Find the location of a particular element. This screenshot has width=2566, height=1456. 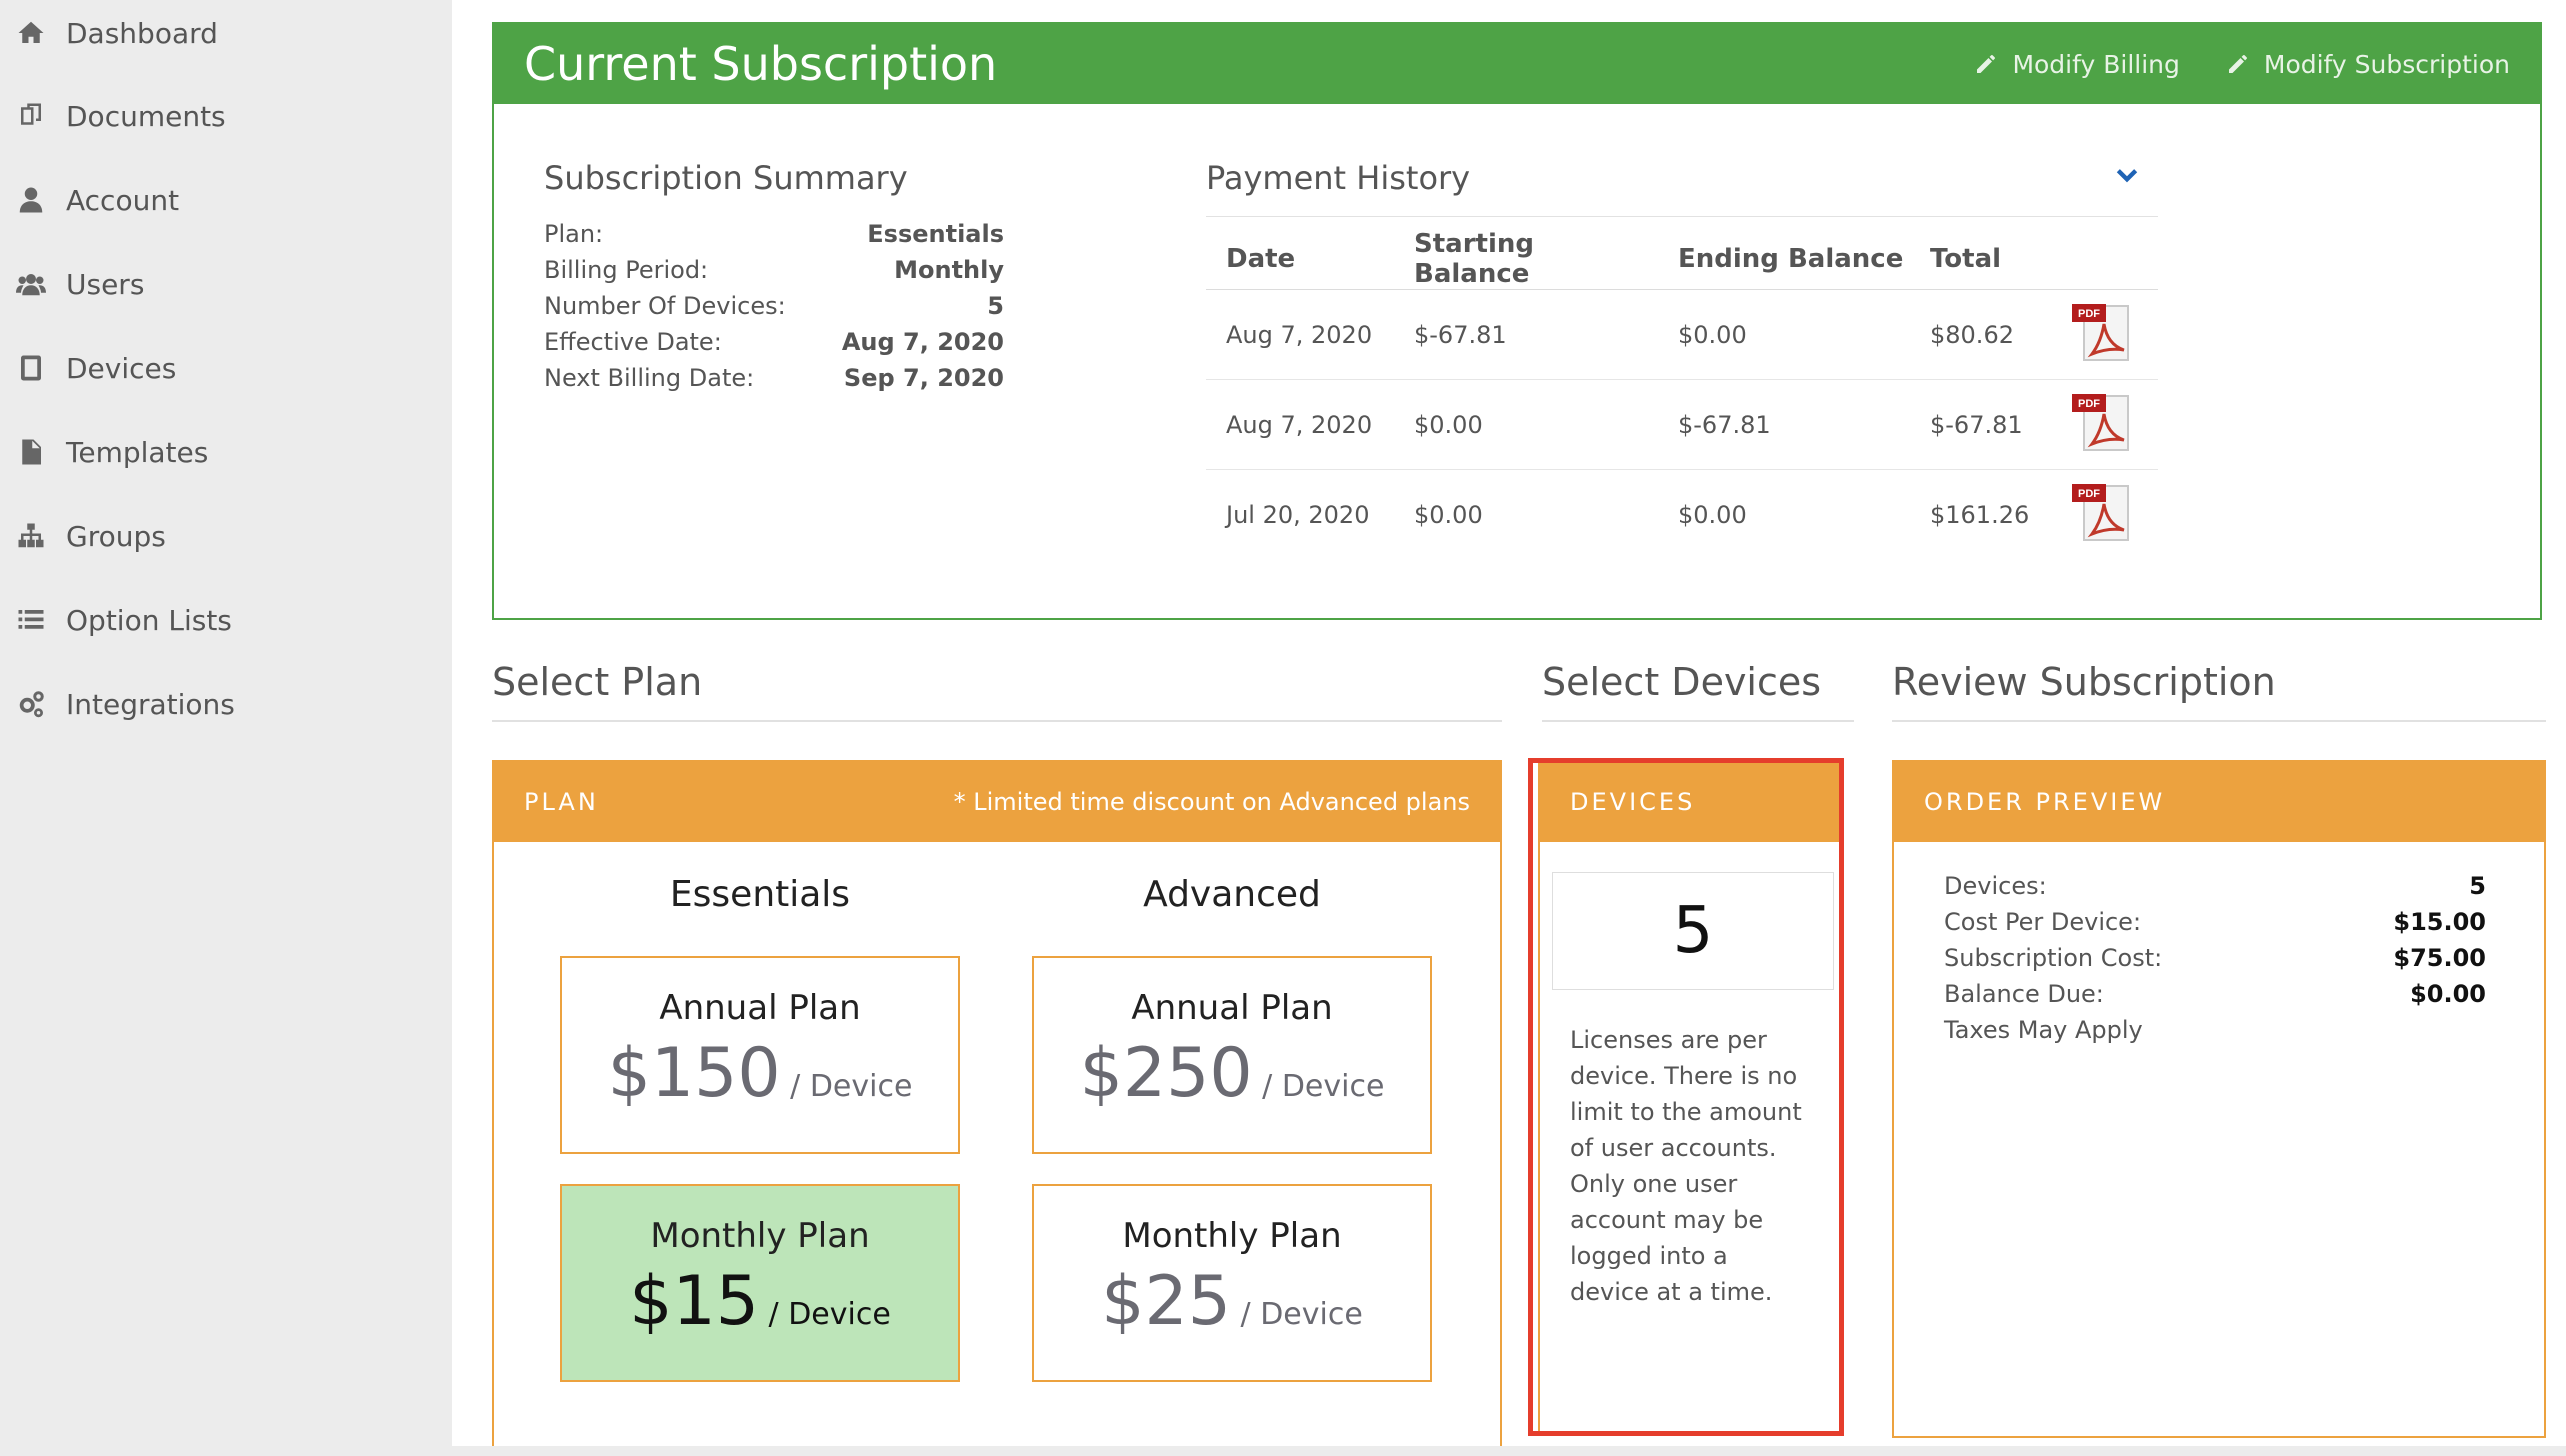

essentials-annual-plan-option: Annual Plan $150 / Device is located at coordinates (760, 1055).